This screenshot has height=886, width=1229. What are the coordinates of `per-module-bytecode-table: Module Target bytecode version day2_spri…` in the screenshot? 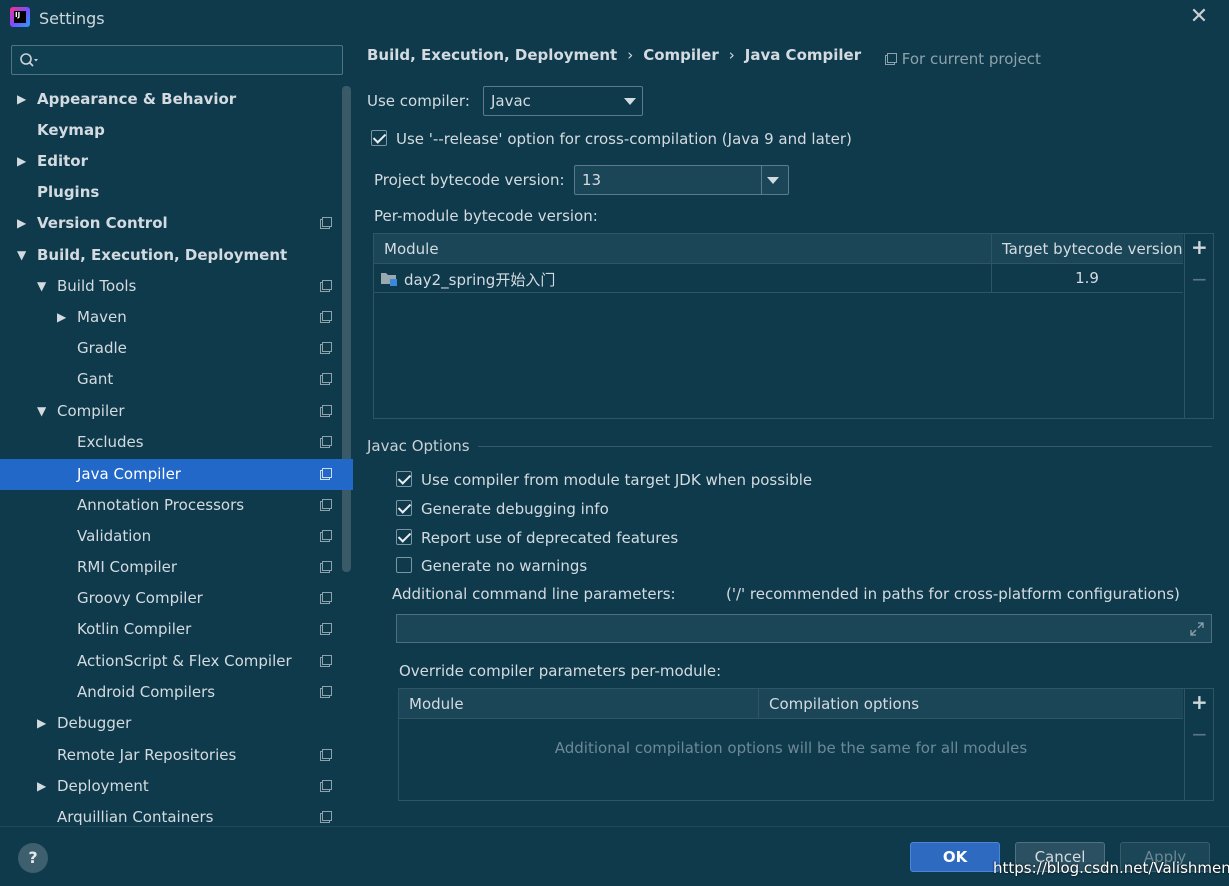 It's located at (793, 326).